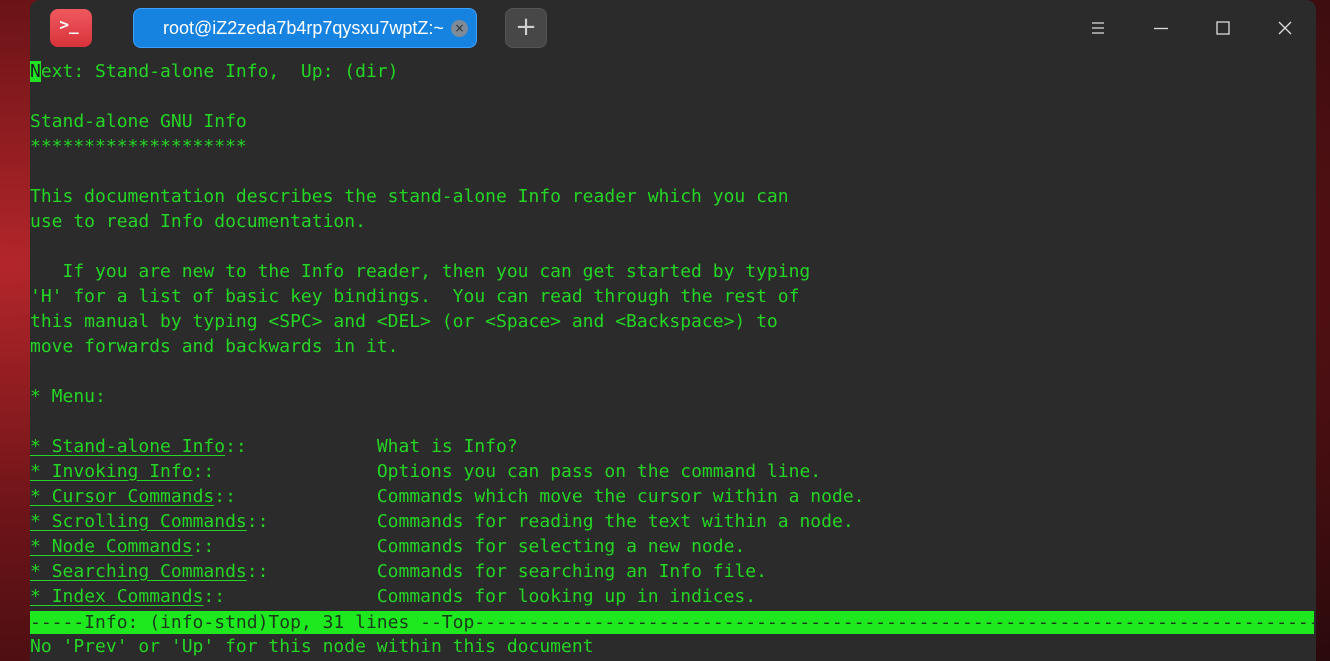 The width and height of the screenshot is (1330, 661). I want to click on menu-item-description: Commands for searching an Info file., so click(571, 571).